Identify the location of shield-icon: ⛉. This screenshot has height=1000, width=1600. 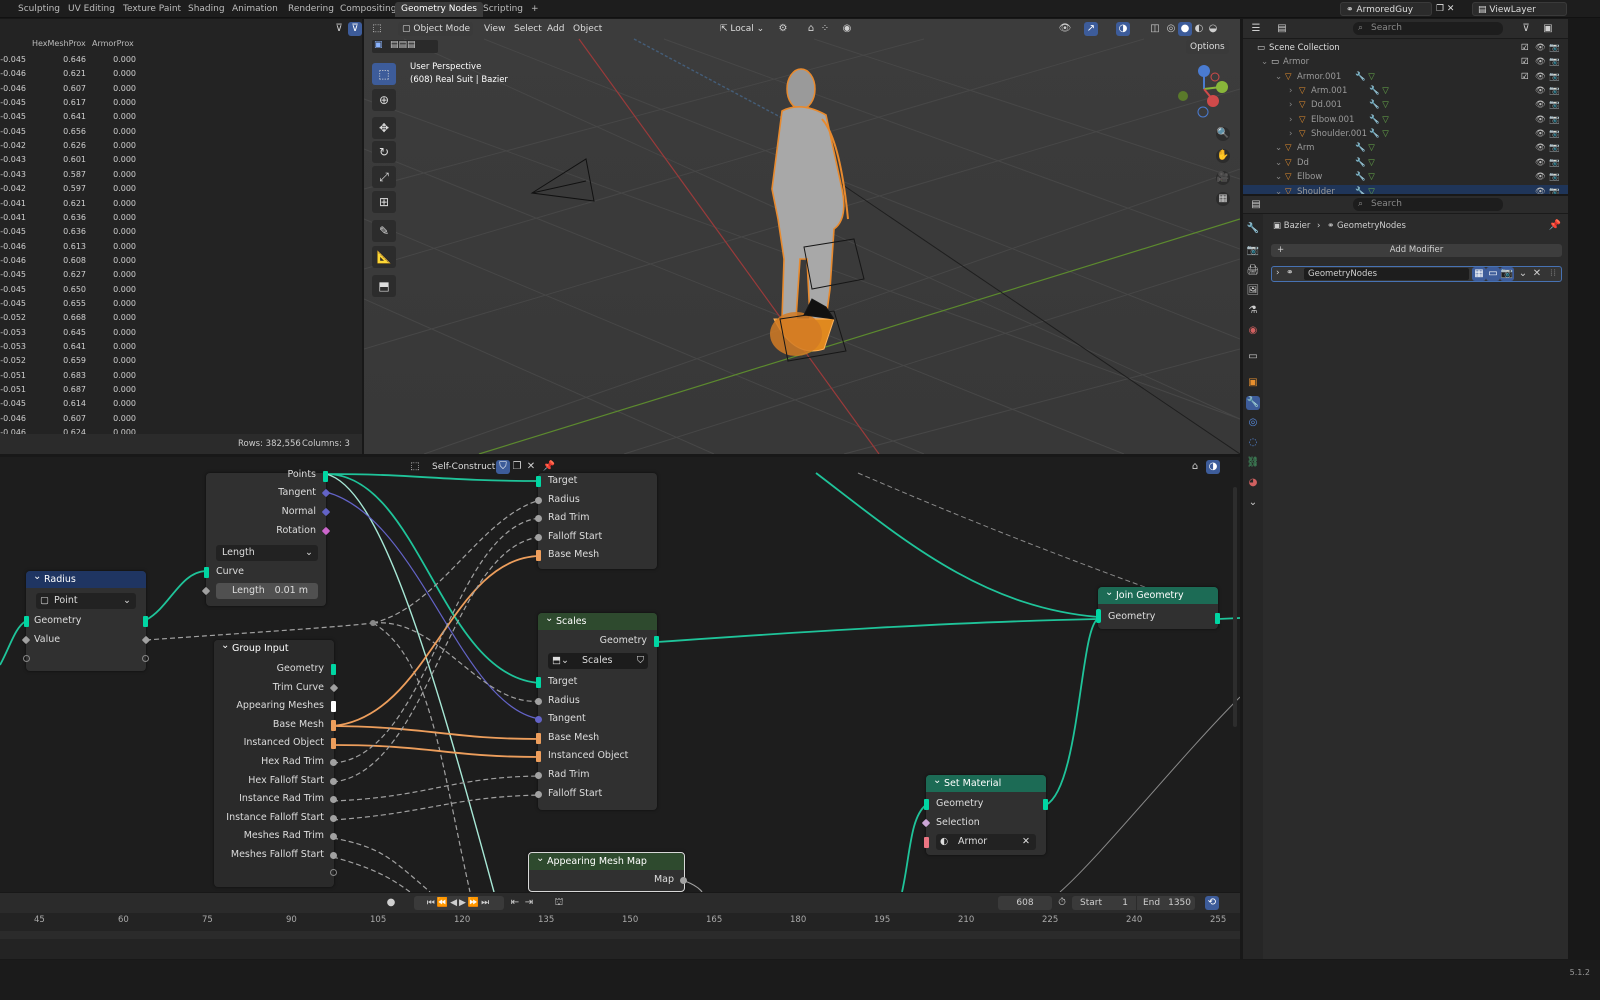
(640, 661).